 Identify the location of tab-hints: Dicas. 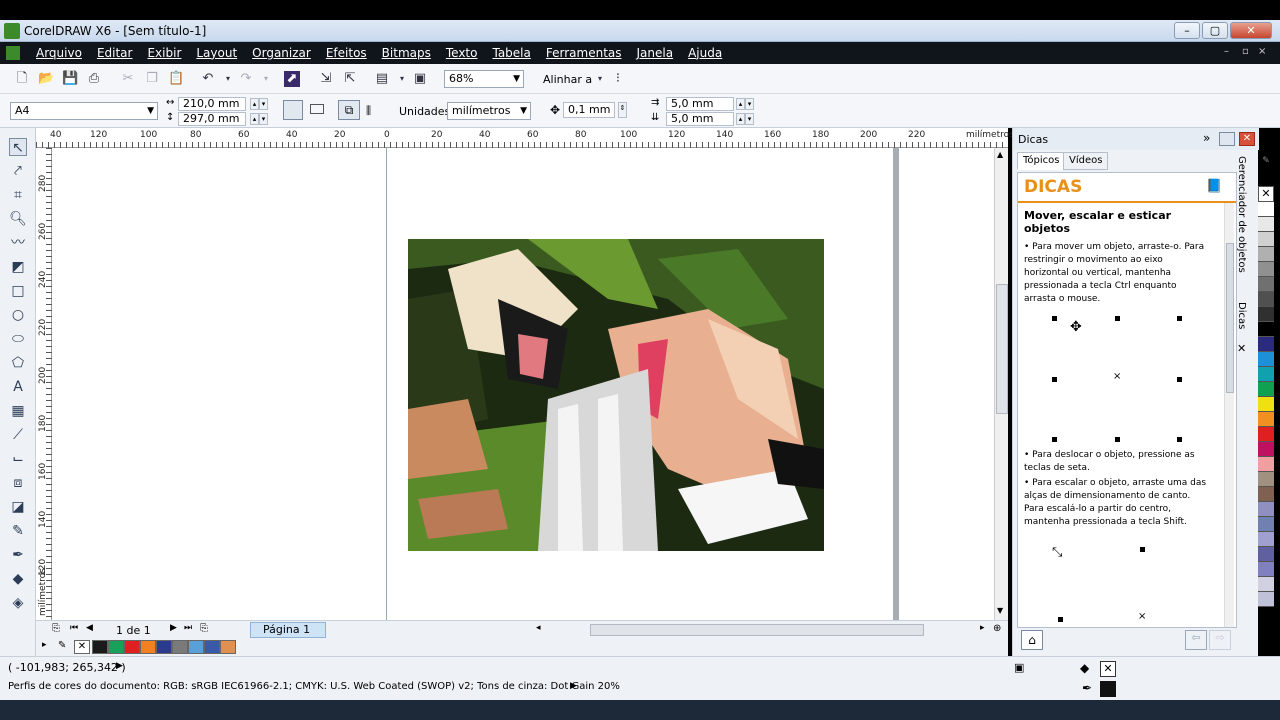
(1241, 315).